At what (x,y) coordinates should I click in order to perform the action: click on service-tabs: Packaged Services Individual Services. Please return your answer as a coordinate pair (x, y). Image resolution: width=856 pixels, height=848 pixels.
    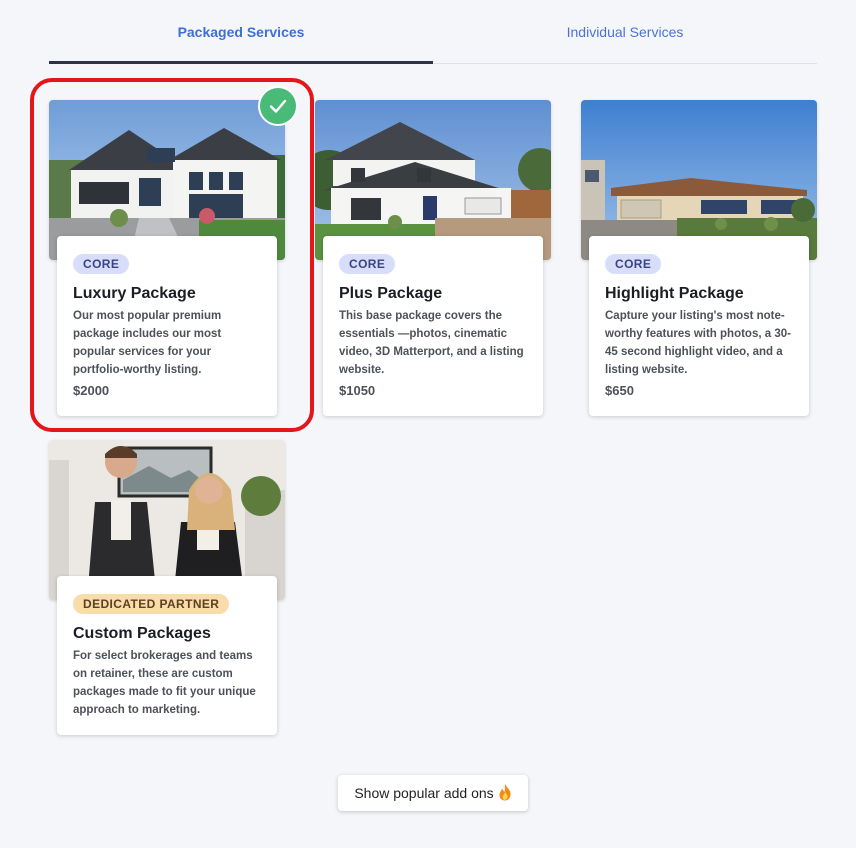
    Looking at the image, I should click on (433, 32).